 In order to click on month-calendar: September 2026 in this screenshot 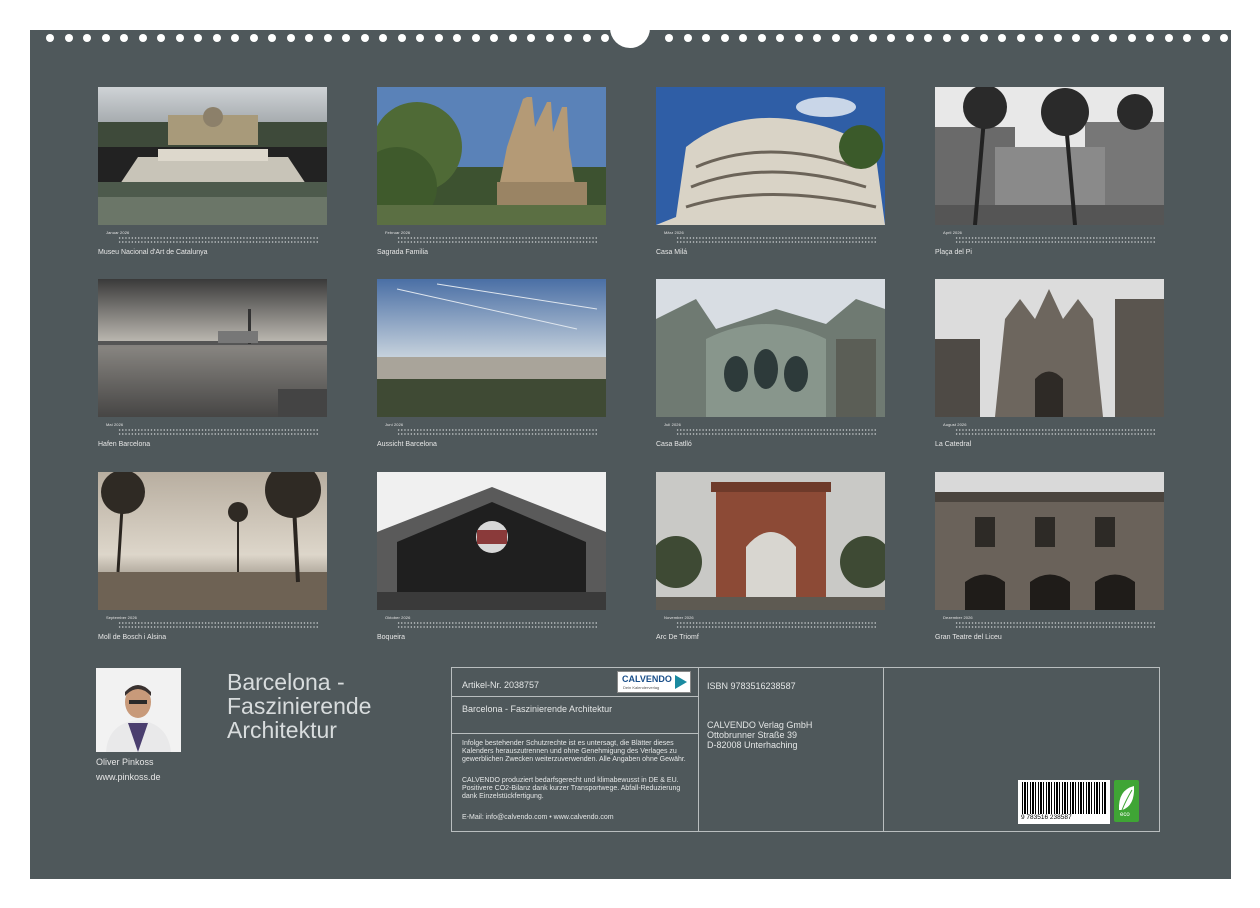, I will do `click(213, 623)`.